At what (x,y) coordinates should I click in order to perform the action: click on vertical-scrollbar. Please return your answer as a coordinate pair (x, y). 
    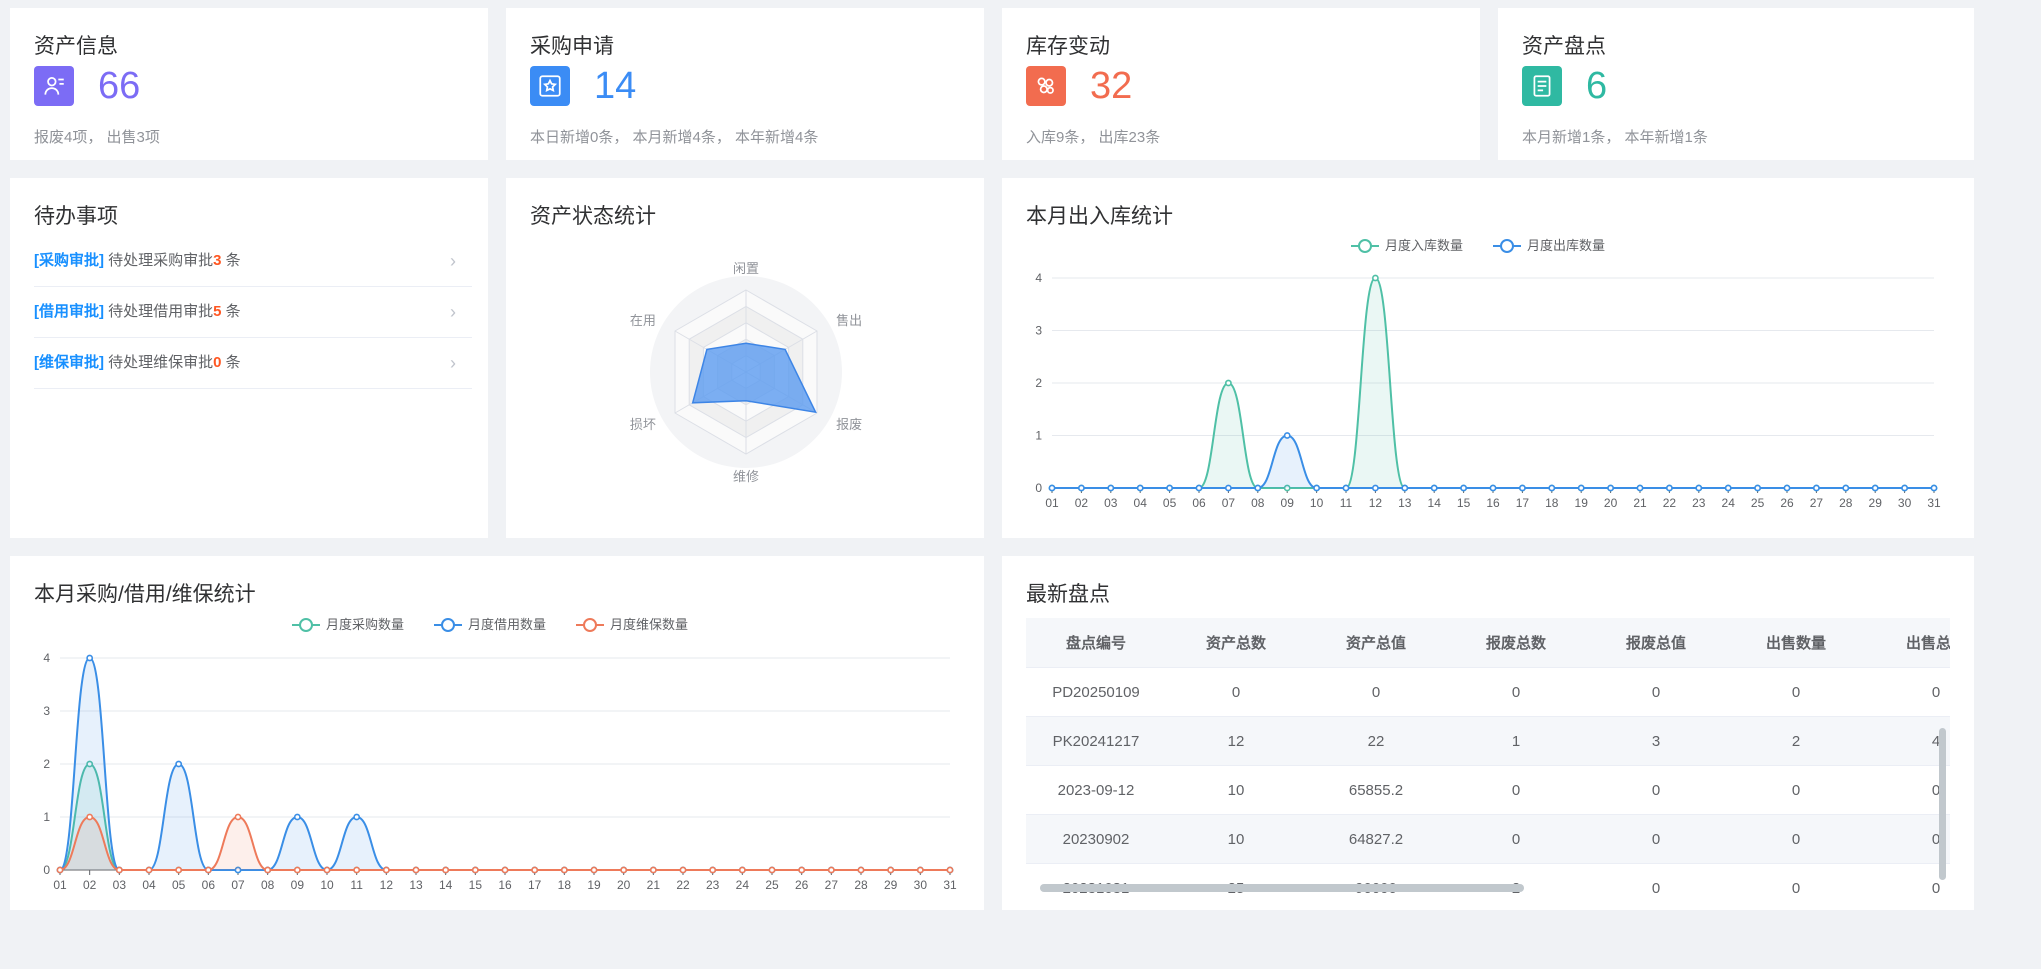
    Looking at the image, I should click on (1942, 804).